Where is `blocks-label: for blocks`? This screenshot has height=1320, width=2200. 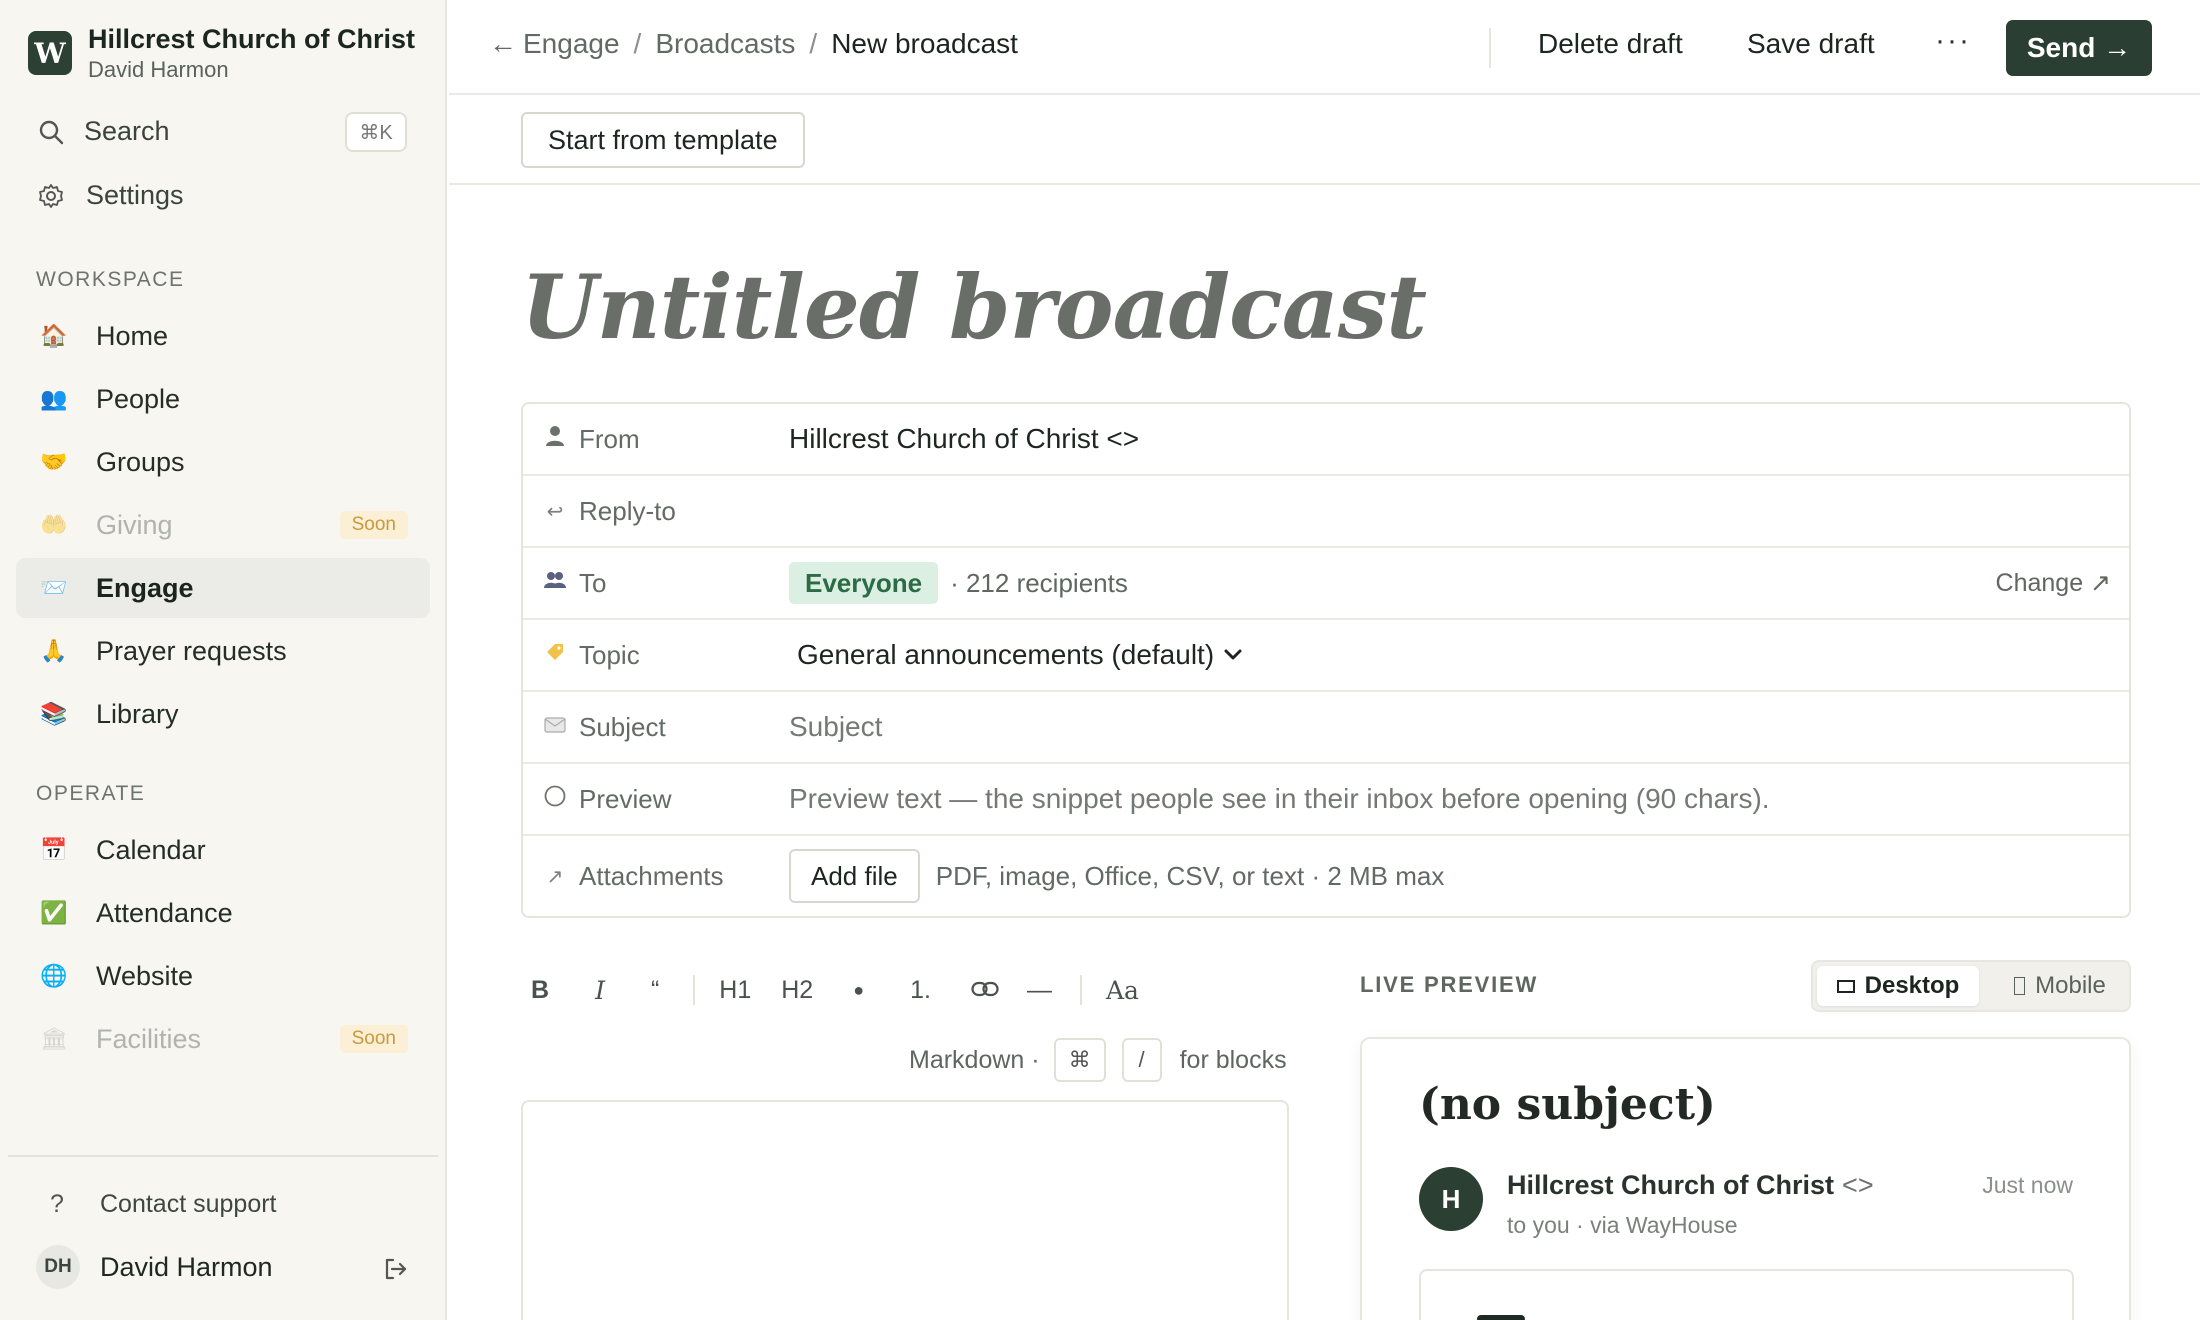
blocks-label: for blocks is located at coordinates (1233, 1059).